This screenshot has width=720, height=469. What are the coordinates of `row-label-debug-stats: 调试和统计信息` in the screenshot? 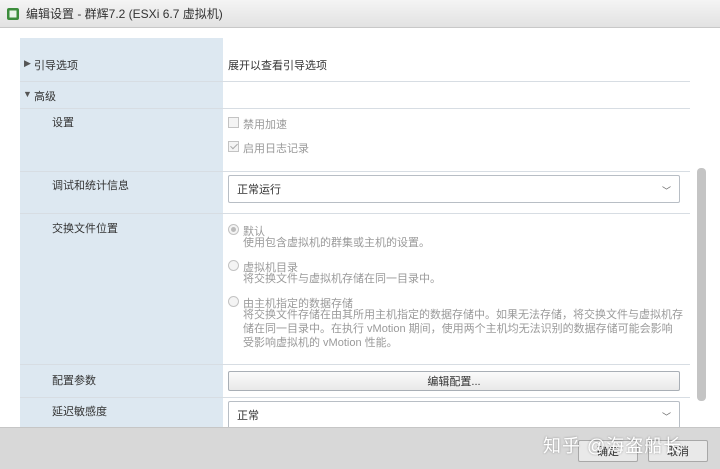 It's located at (90, 186).